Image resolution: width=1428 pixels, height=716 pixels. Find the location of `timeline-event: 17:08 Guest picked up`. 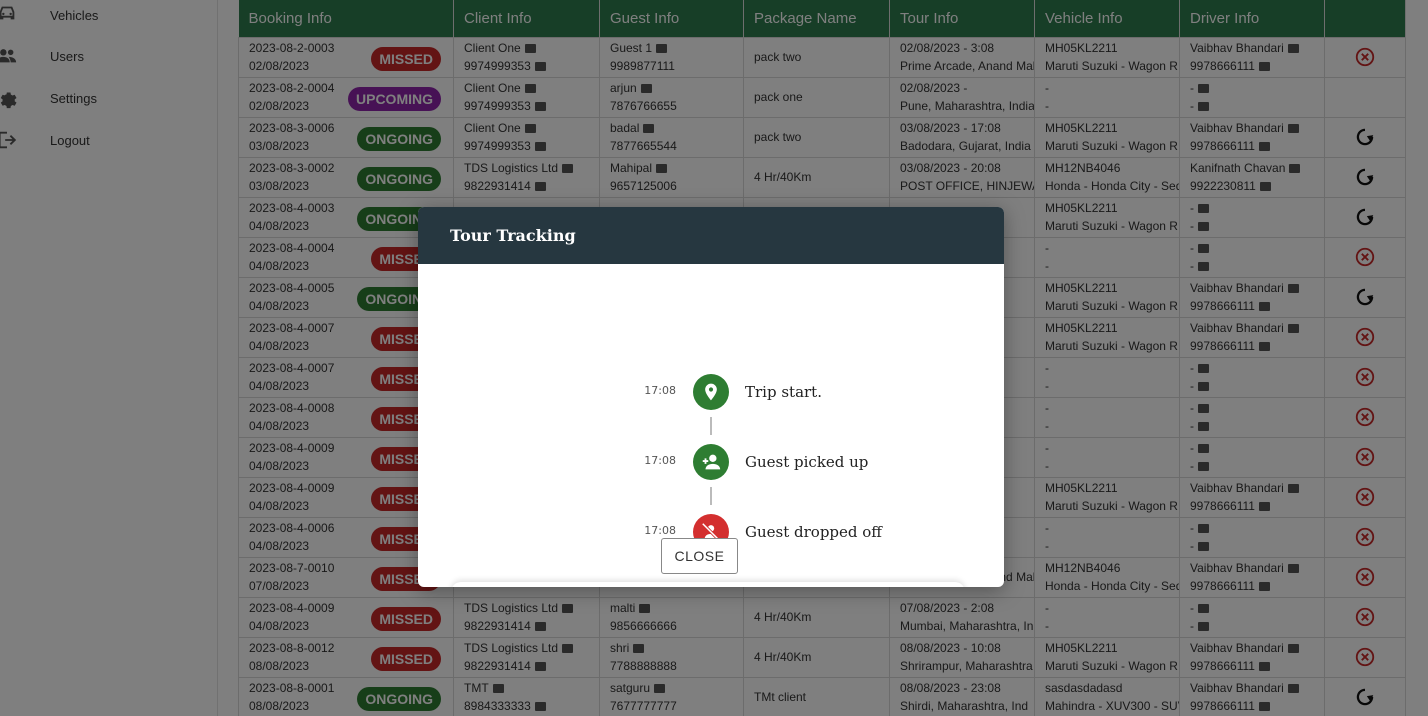

timeline-event: 17:08 Guest picked up is located at coordinates (711, 462).